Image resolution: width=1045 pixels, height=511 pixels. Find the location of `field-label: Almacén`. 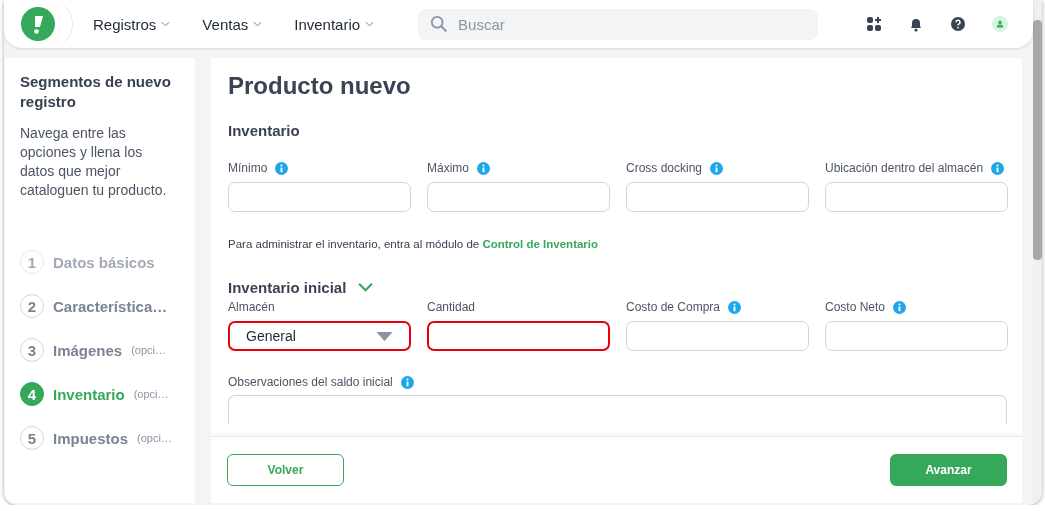

field-label: Almacén is located at coordinates (251, 307).